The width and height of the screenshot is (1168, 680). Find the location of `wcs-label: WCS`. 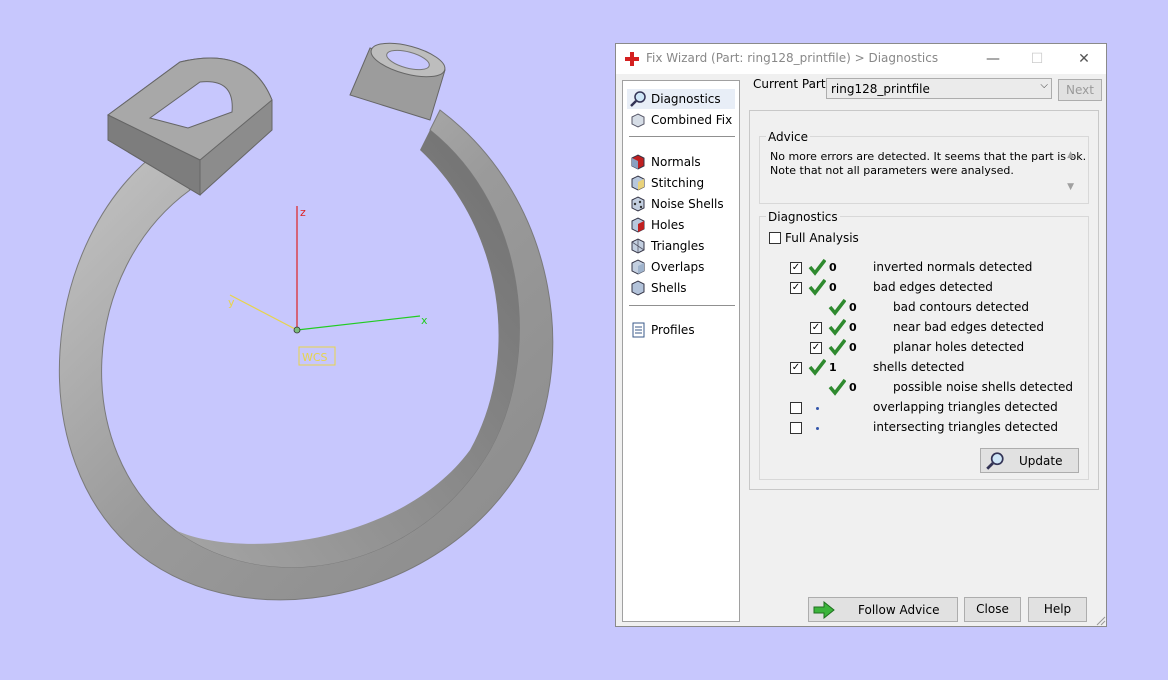

wcs-label: WCS is located at coordinates (315, 357).